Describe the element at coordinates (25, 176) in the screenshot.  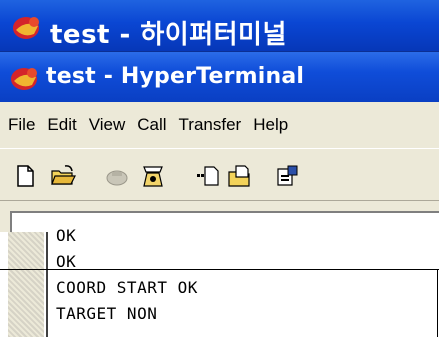
I see `new-document-icon` at that location.